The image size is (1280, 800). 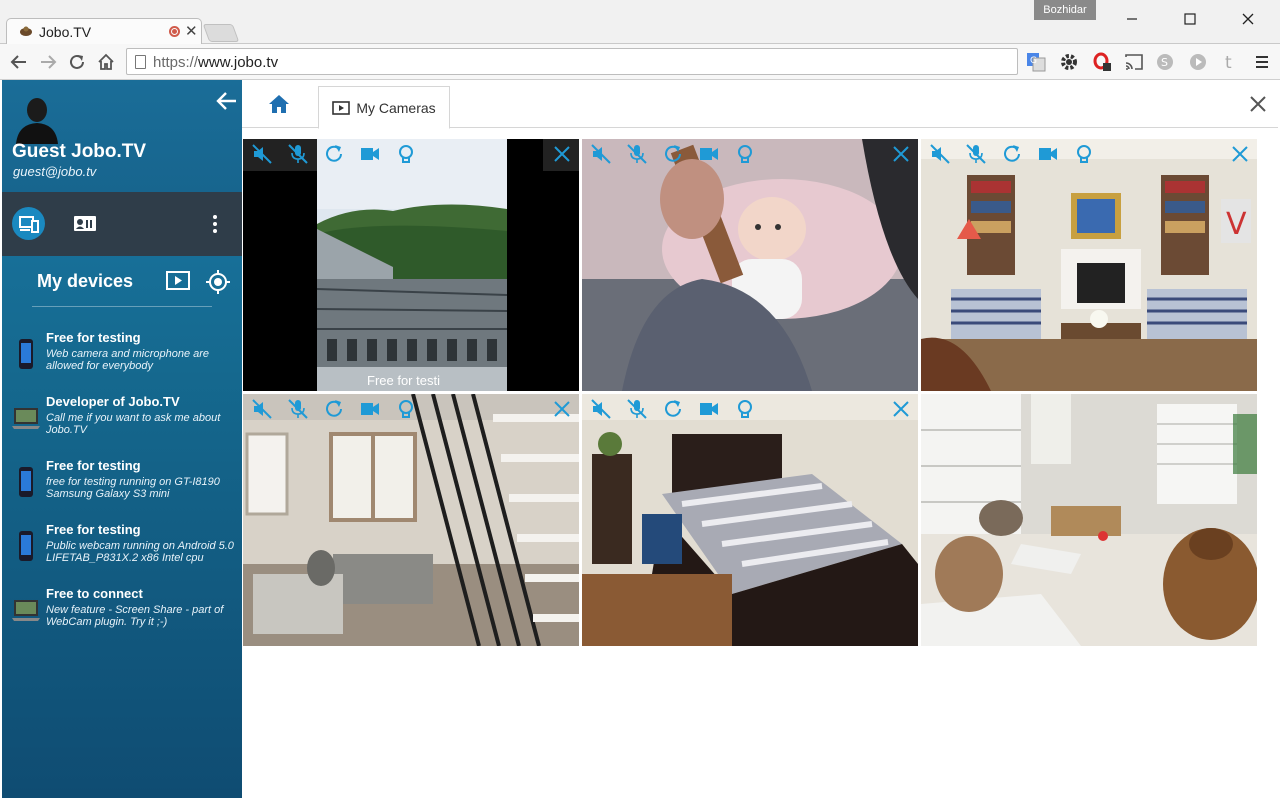 I want to click on profile-badge: Bozhidar, so click(x=1065, y=10).